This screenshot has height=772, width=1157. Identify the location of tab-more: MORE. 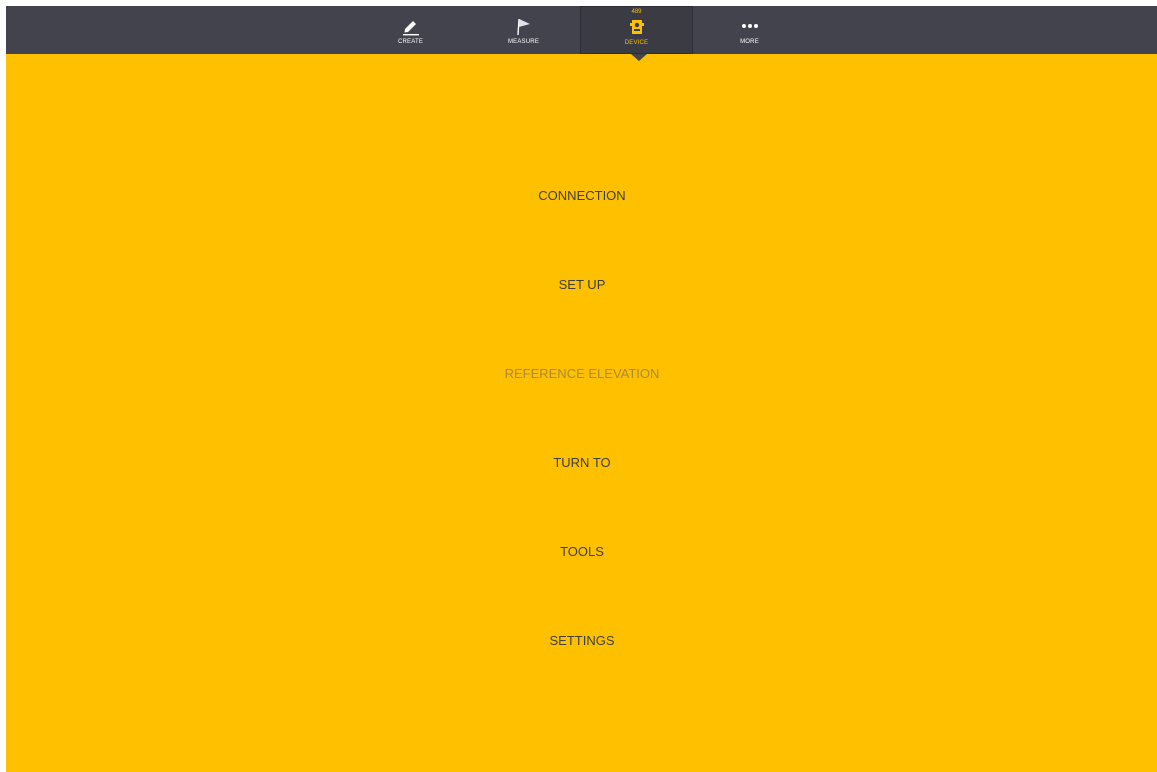
(749, 30).